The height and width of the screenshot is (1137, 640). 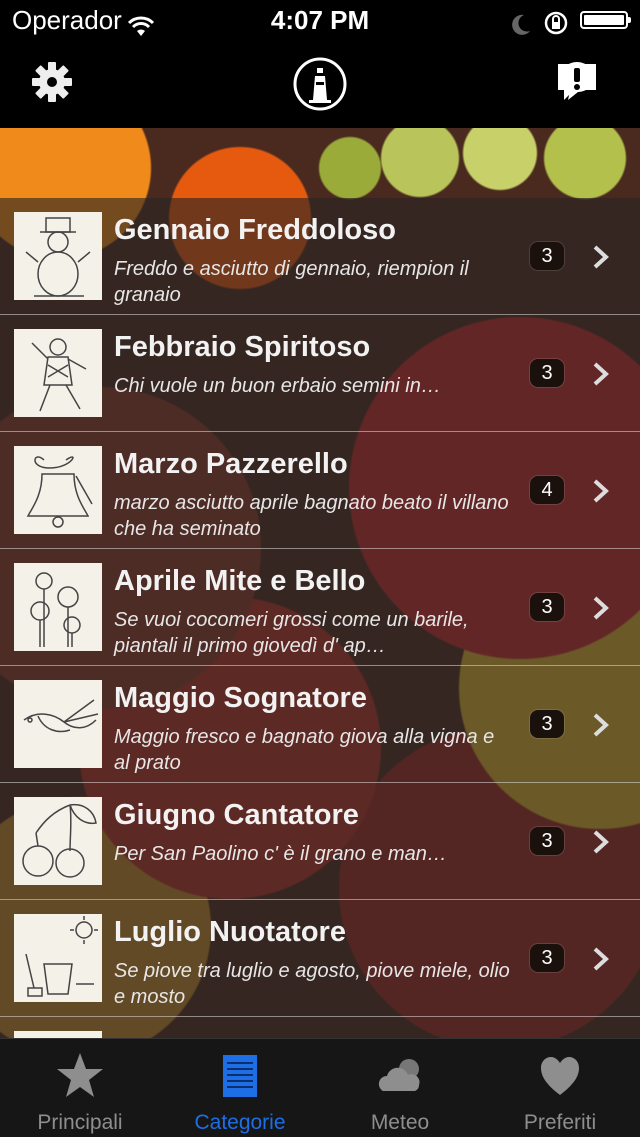 What do you see at coordinates (240, 1122) in the screenshot?
I see `tab-label: Categorie` at bounding box center [240, 1122].